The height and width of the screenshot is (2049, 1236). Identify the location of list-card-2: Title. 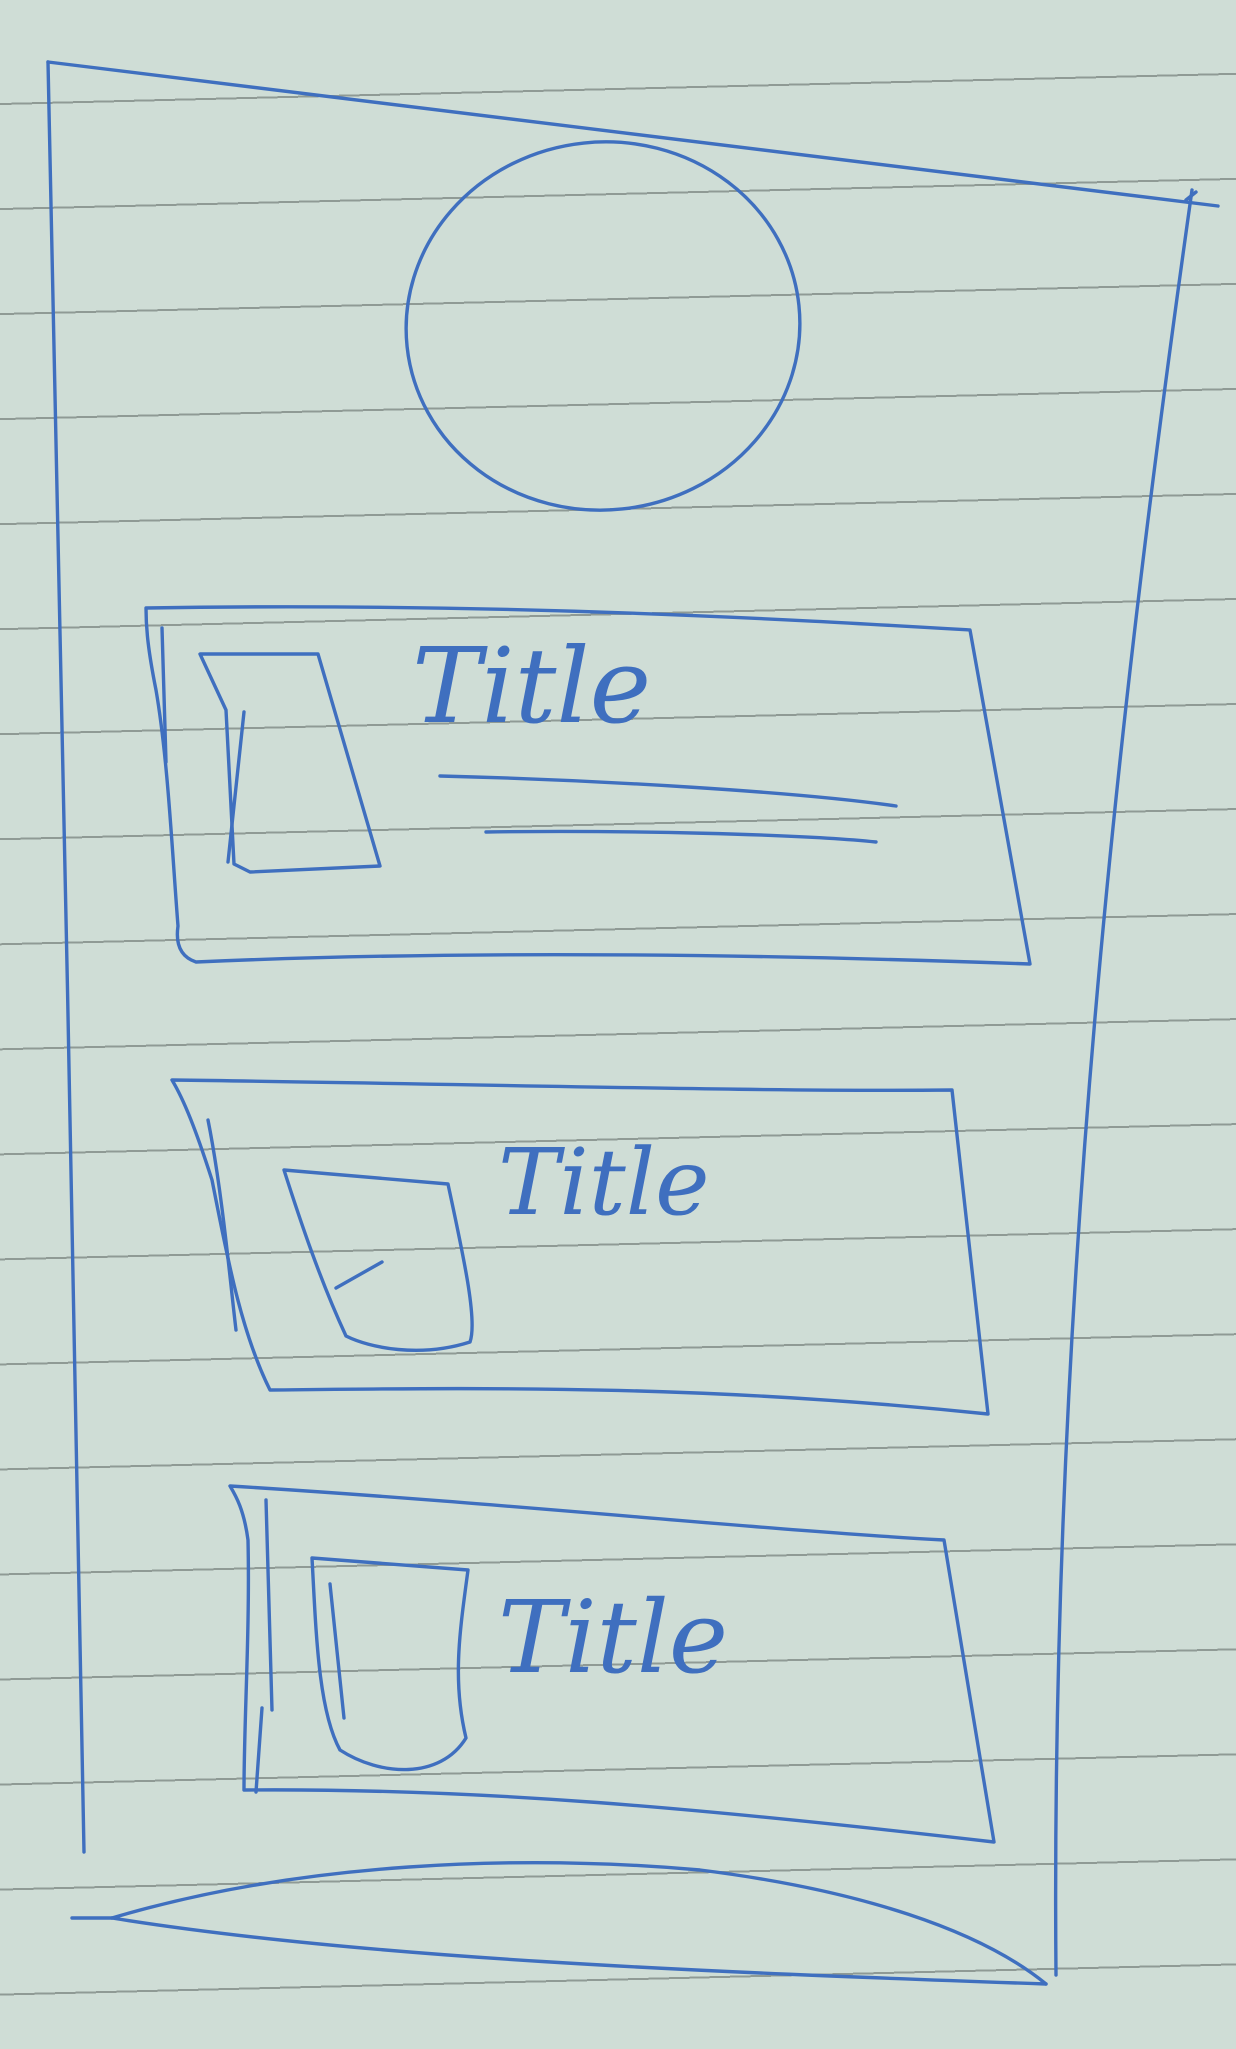
(580, 1247).